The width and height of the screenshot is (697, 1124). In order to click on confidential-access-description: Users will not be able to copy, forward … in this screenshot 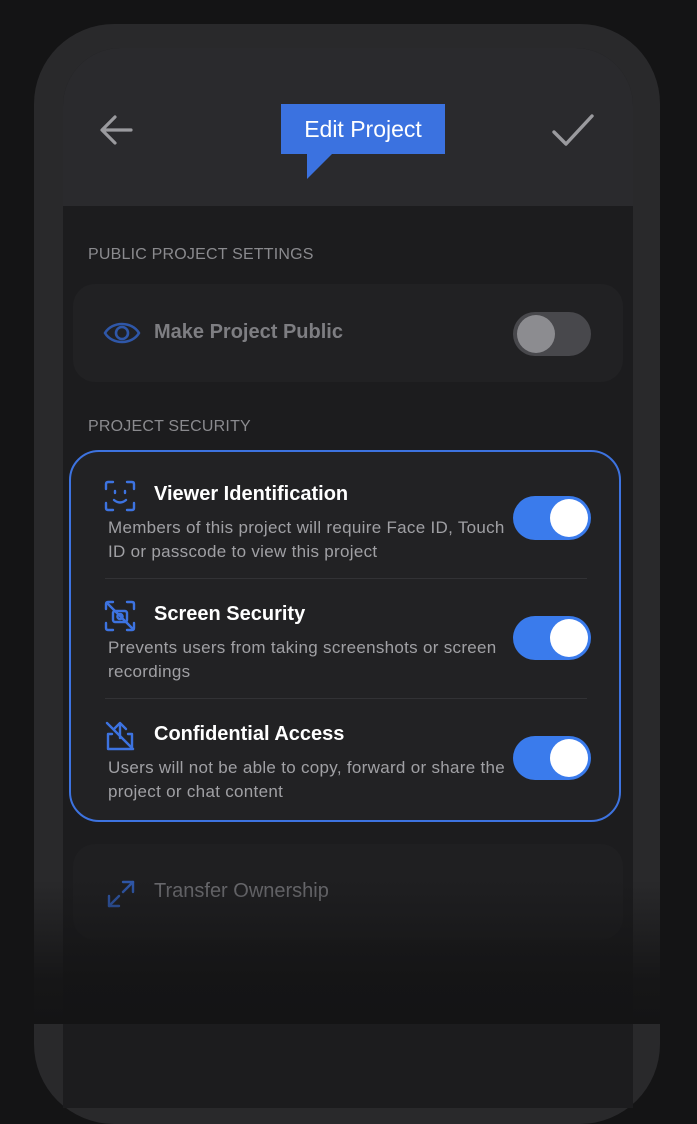, I will do `click(307, 779)`.